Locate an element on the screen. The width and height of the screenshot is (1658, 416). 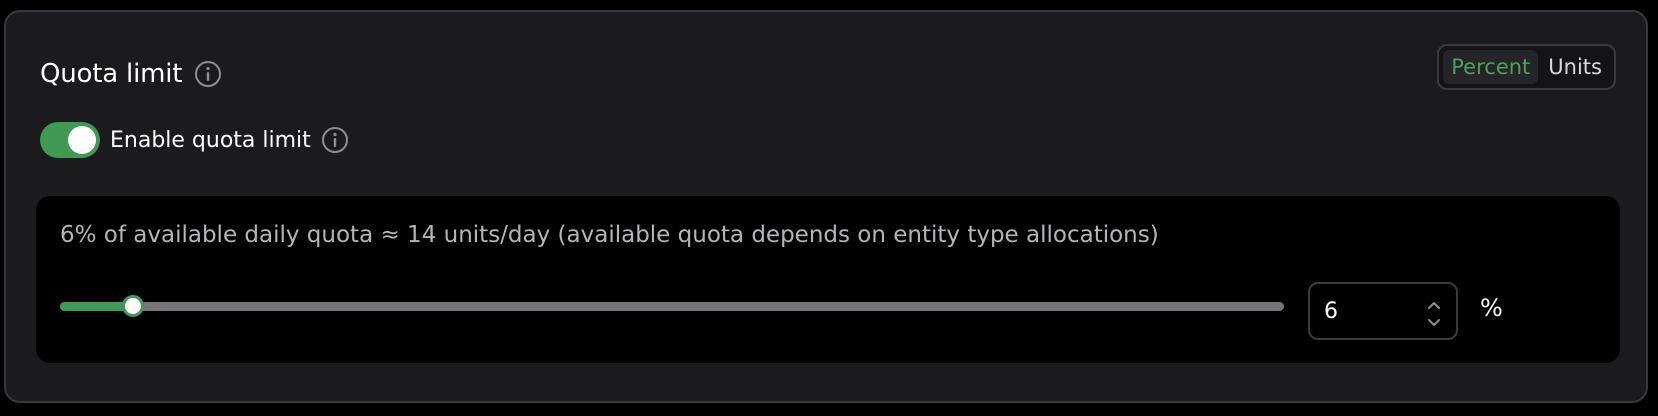
enable-quota-label: Enable quota limit is located at coordinates (210, 140).